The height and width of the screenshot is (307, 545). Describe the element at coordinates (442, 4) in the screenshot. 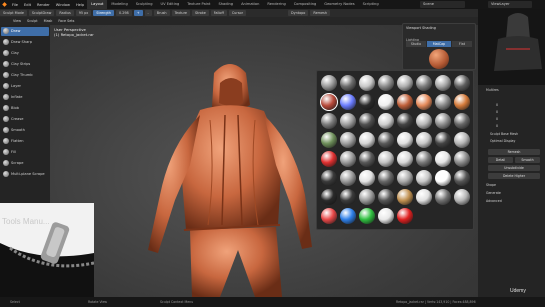

I see `scene-selector: Scene` at that location.